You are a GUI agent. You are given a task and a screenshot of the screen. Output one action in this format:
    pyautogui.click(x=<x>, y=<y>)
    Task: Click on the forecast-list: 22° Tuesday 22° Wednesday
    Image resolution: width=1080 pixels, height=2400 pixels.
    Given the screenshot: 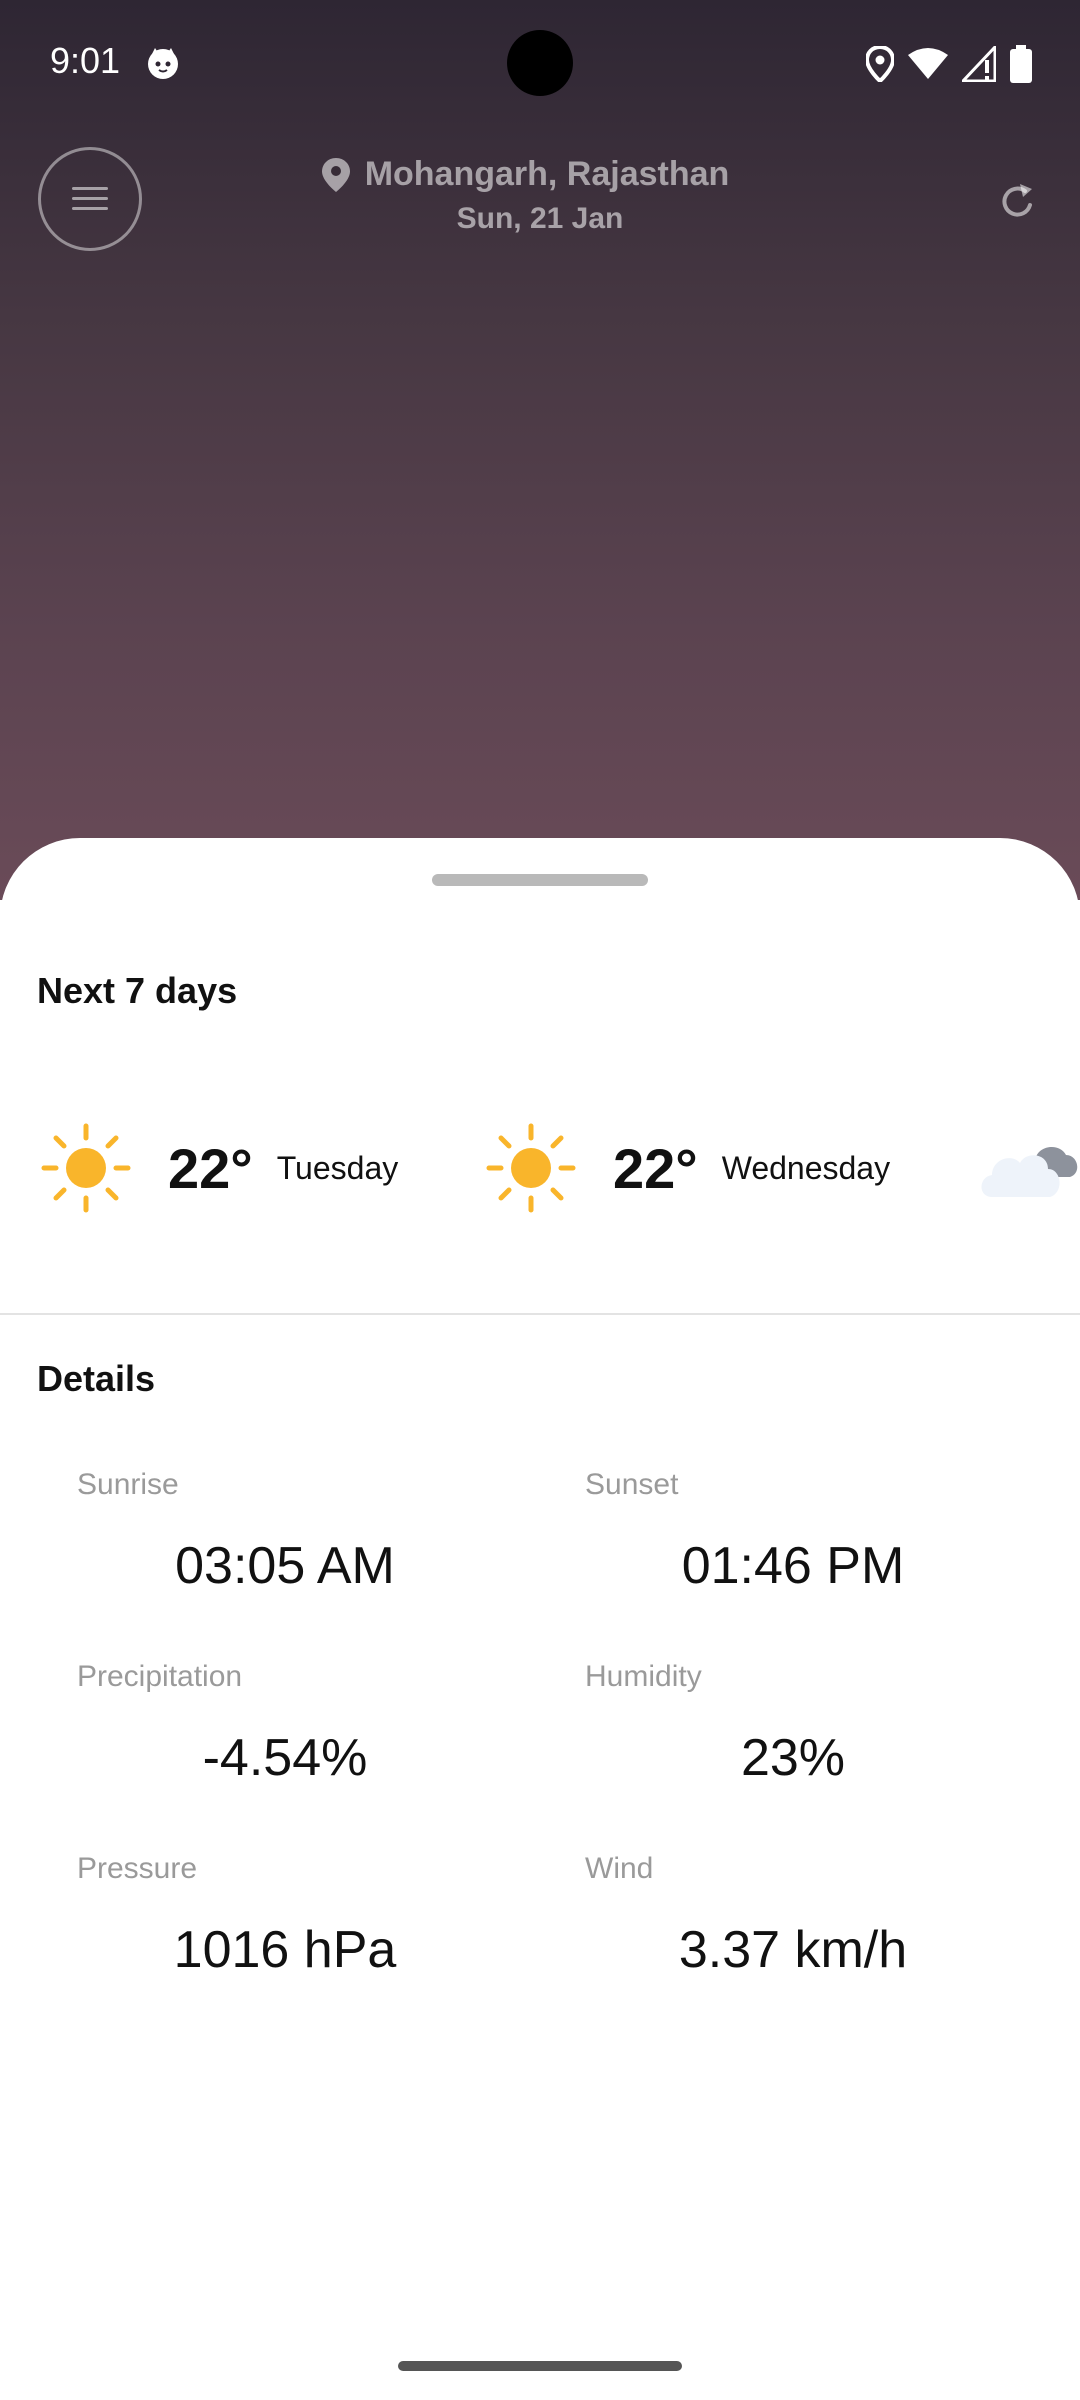 What is the action you would take?
    pyautogui.click(x=540, y=1168)
    